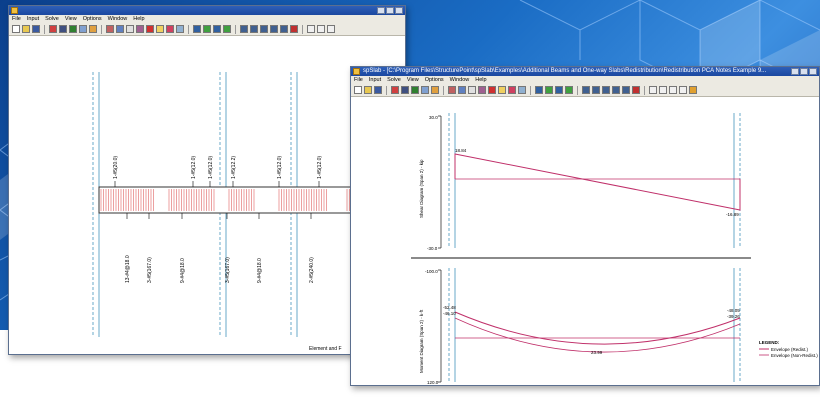  I want to click on rebar-bottom-label: 2-#5(240.0), so click(312, 270).